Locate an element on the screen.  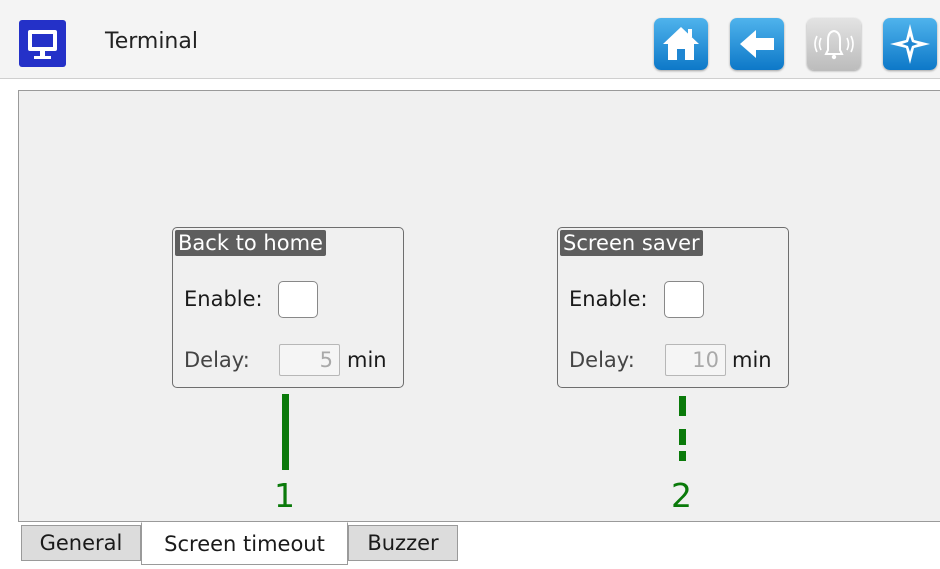
alarm-button is located at coordinates (834, 44).